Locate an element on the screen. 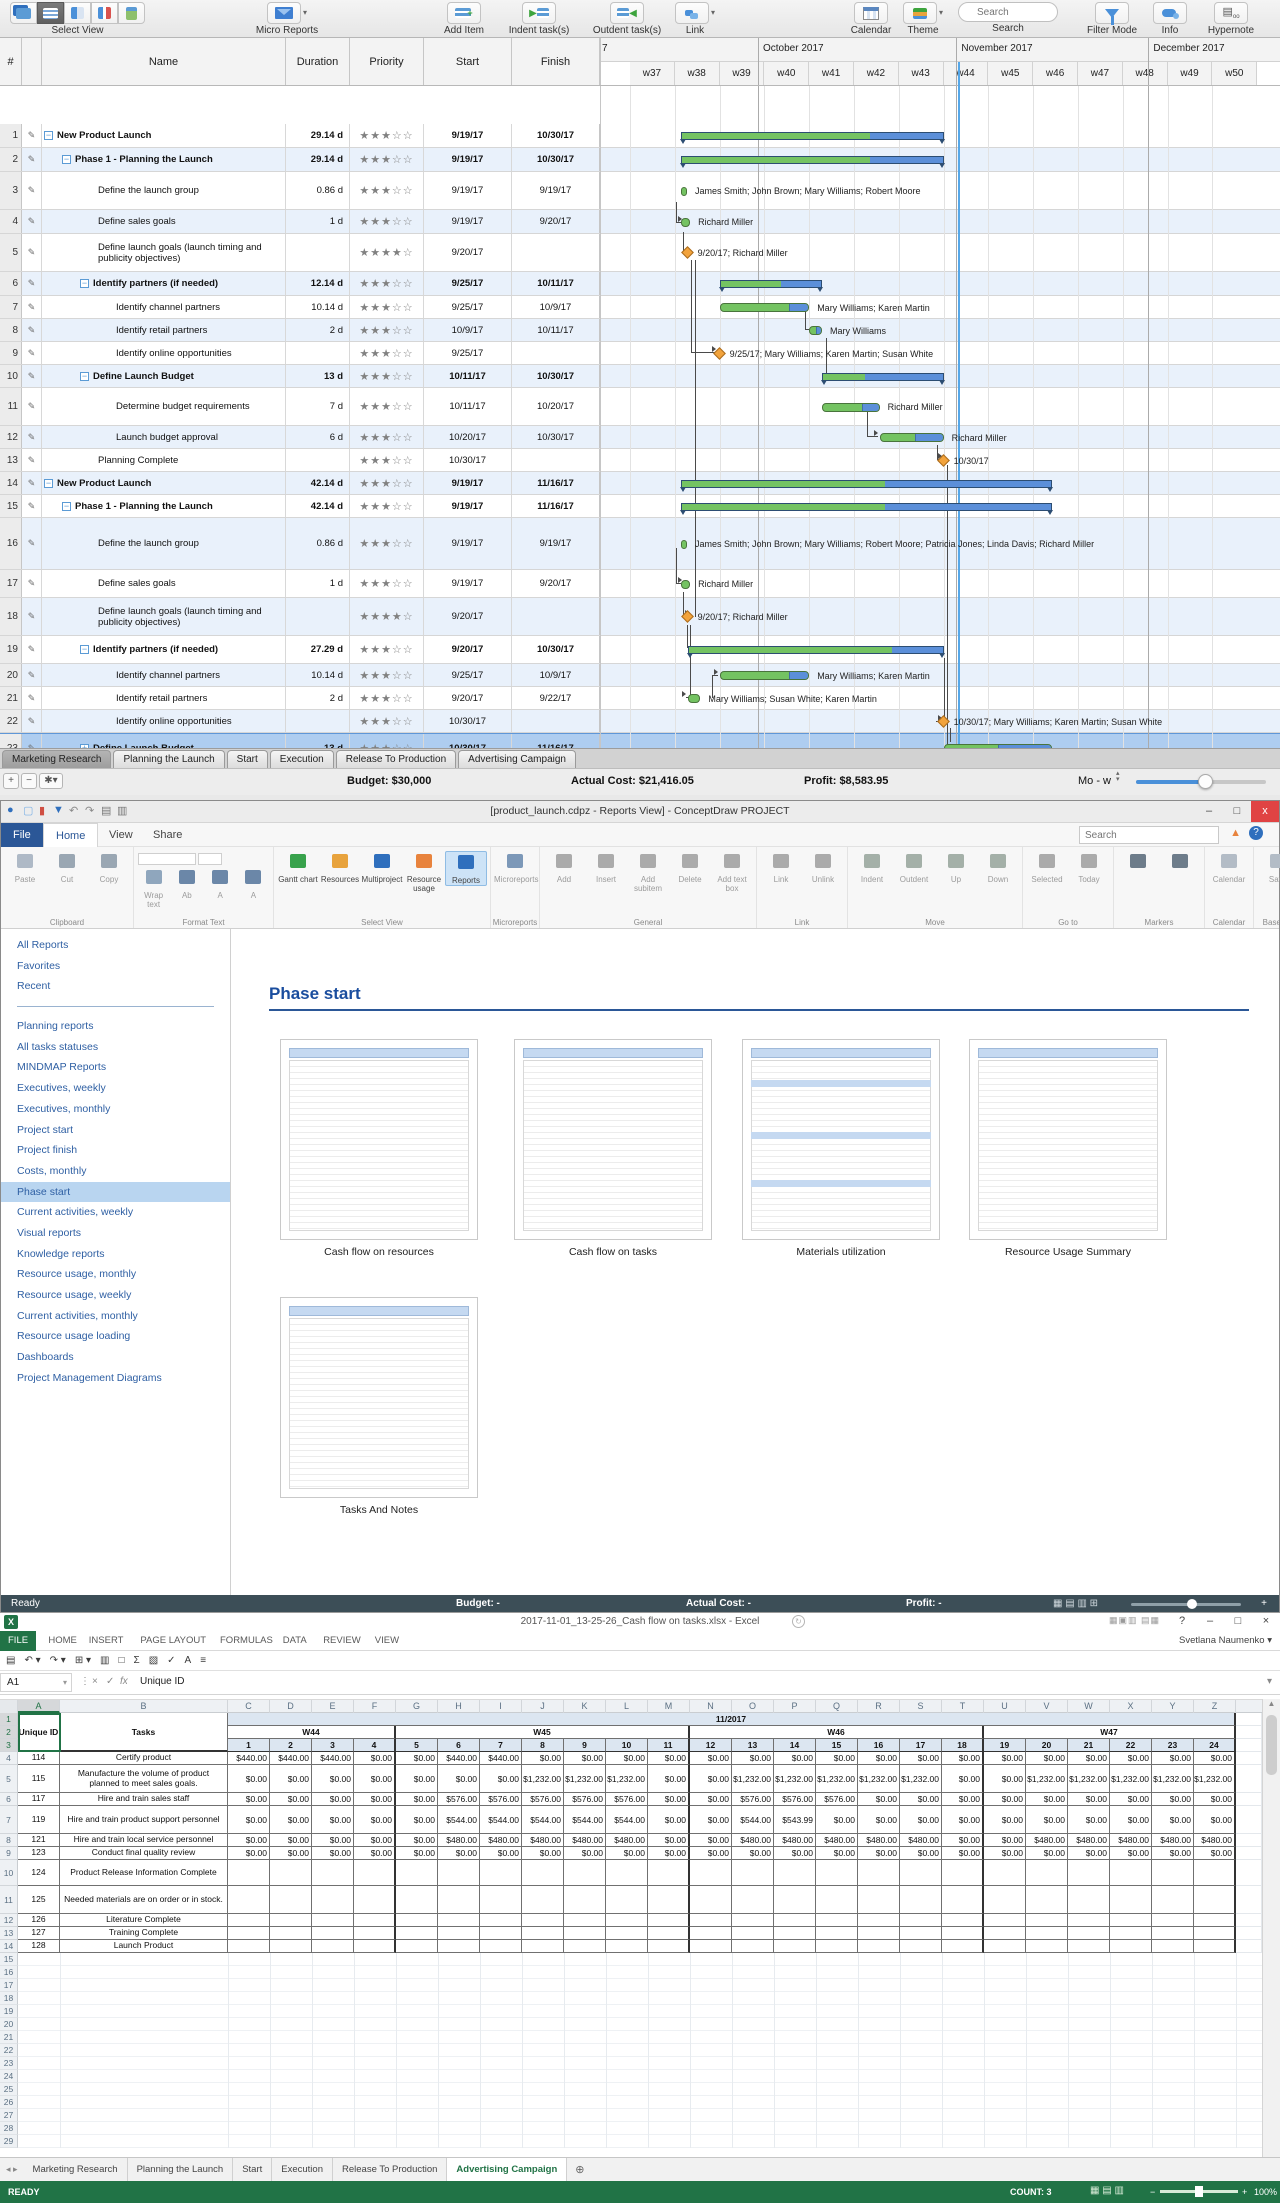 The image size is (1280, 2203). theme-button is located at coordinates (919, 13).